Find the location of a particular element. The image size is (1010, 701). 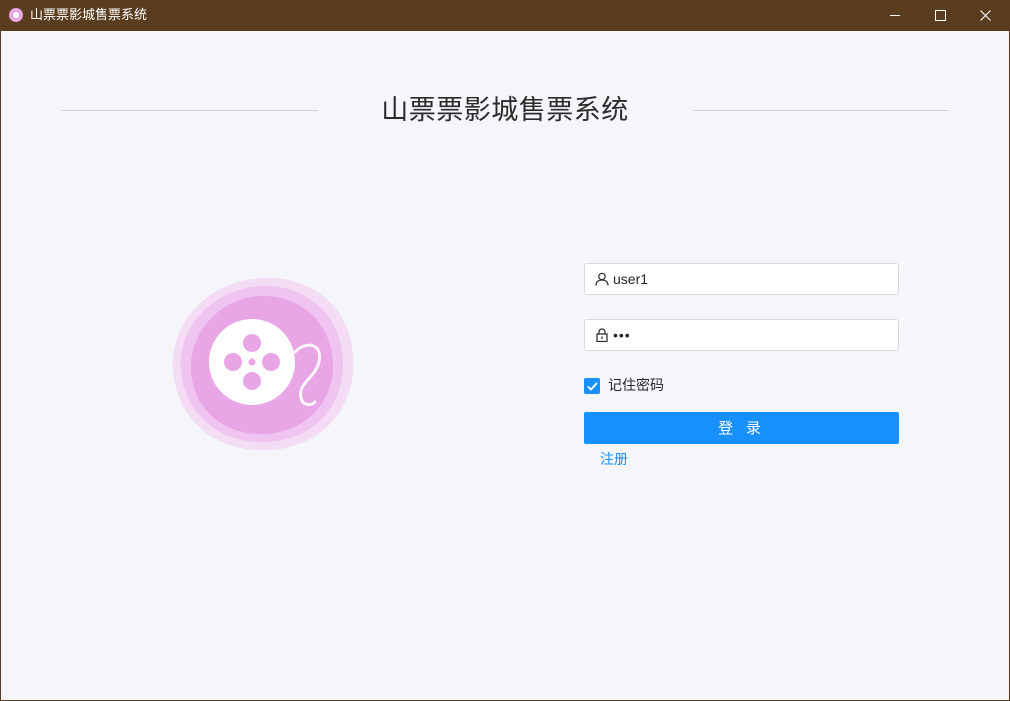

window-title: 山票票影城售票系统 is located at coordinates (89, 15).